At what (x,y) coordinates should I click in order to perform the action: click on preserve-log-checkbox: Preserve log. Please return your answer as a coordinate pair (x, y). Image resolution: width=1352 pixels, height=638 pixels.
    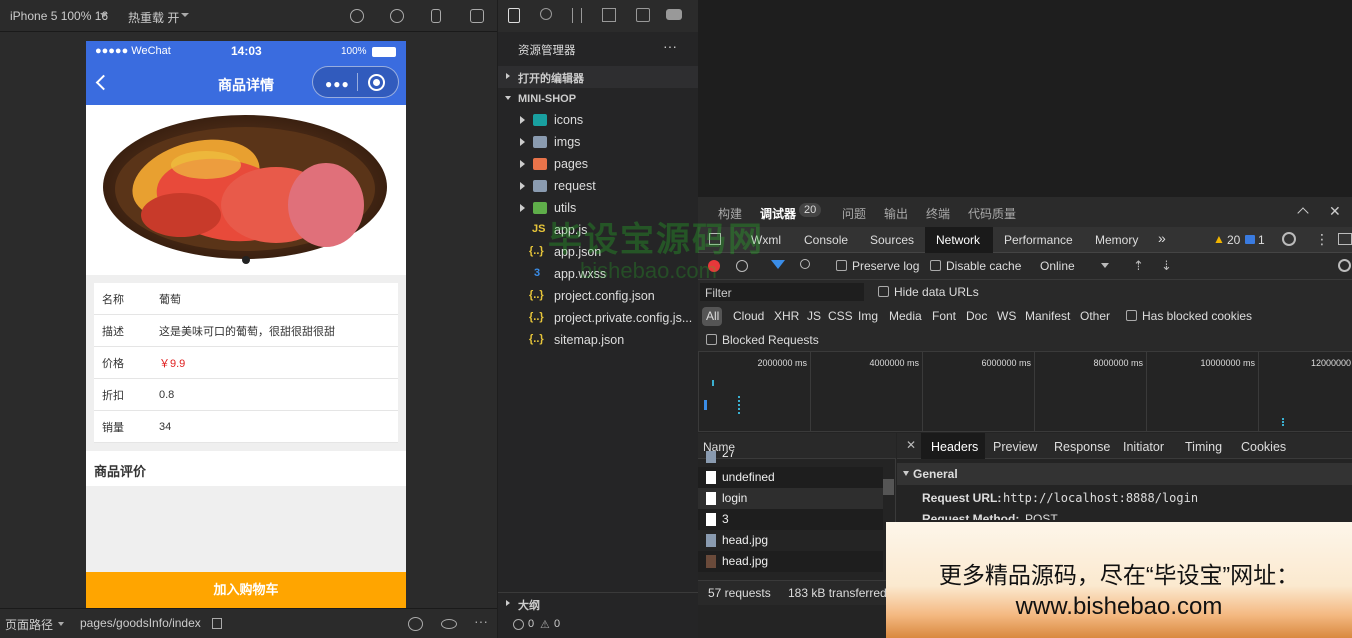
    Looking at the image, I should click on (877, 266).